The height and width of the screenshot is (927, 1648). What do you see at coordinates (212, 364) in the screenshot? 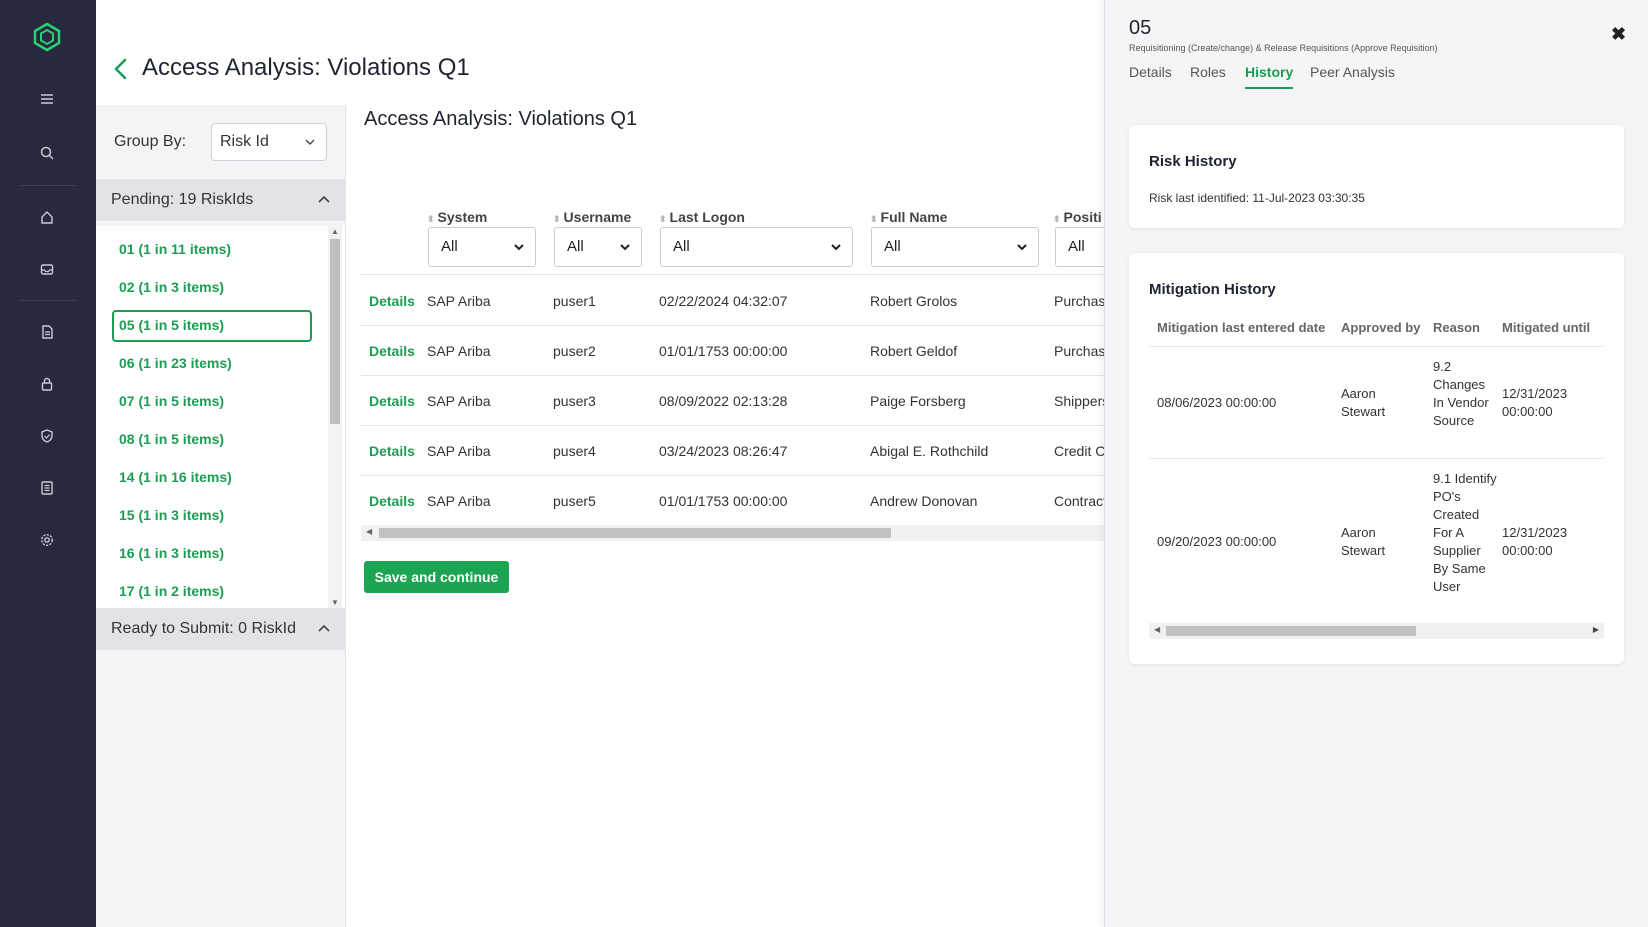
I see `risk-item-06: 06 (1 in 23 items)` at bounding box center [212, 364].